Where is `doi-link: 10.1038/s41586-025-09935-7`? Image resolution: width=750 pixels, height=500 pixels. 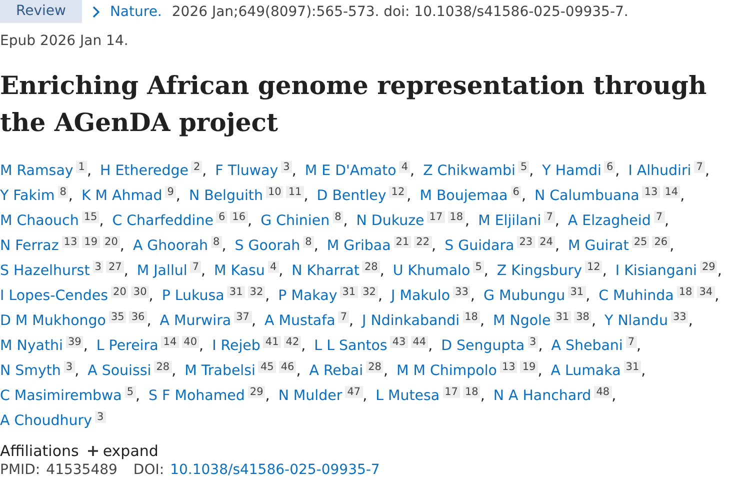 doi-link: 10.1038/s41586-025-09935-7 is located at coordinates (275, 470).